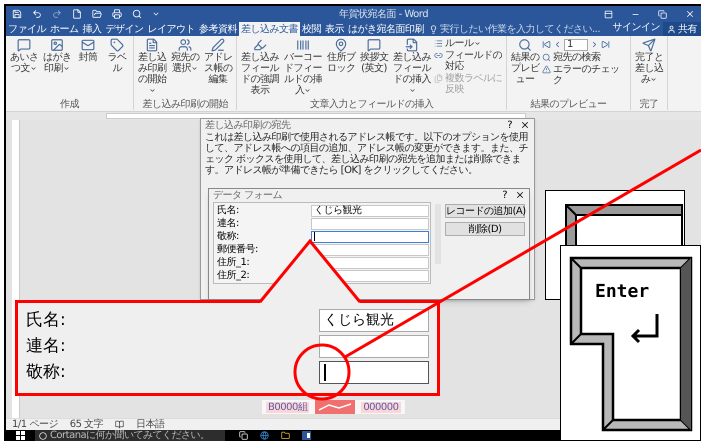  I want to click on customize-icon, so click(156, 14).